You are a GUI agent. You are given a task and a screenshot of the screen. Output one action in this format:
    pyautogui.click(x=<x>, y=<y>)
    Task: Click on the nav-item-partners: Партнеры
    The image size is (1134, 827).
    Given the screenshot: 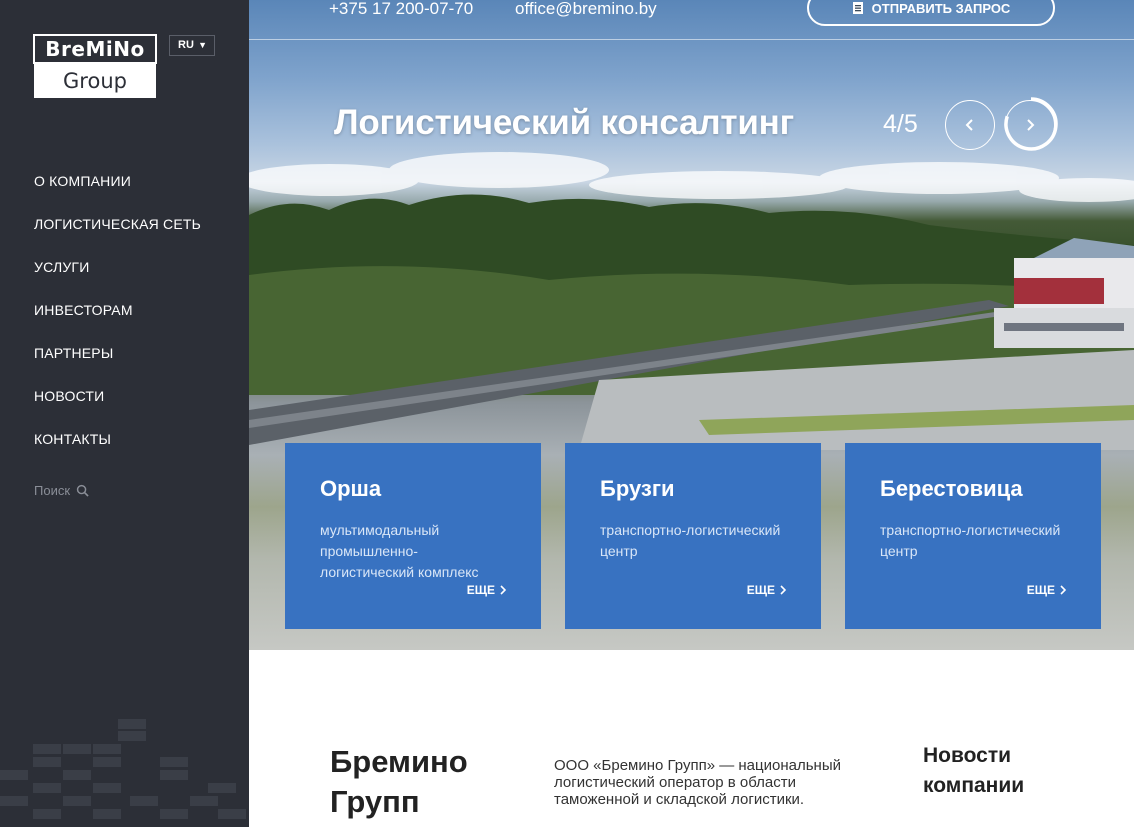 What is the action you would take?
    pyautogui.click(x=117, y=366)
    